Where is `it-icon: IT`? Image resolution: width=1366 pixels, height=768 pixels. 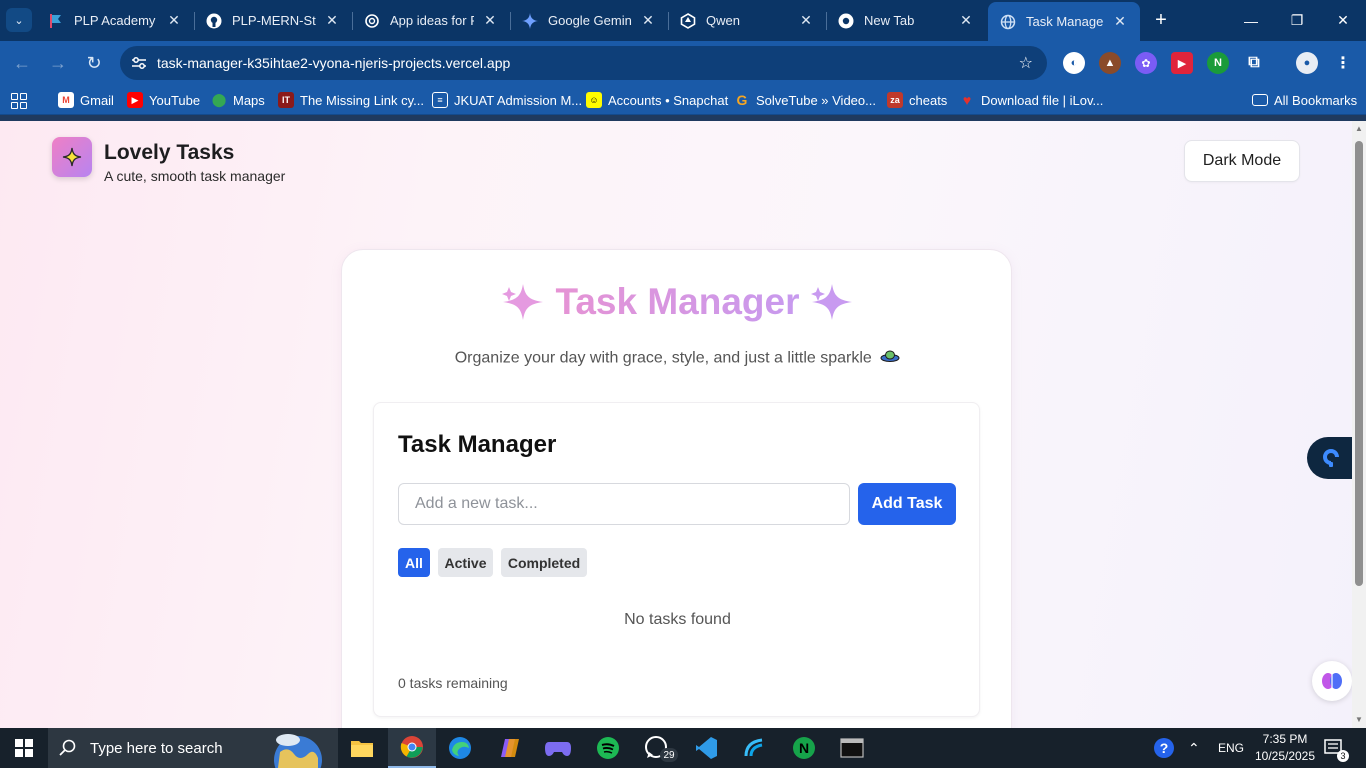 it-icon: IT is located at coordinates (286, 100).